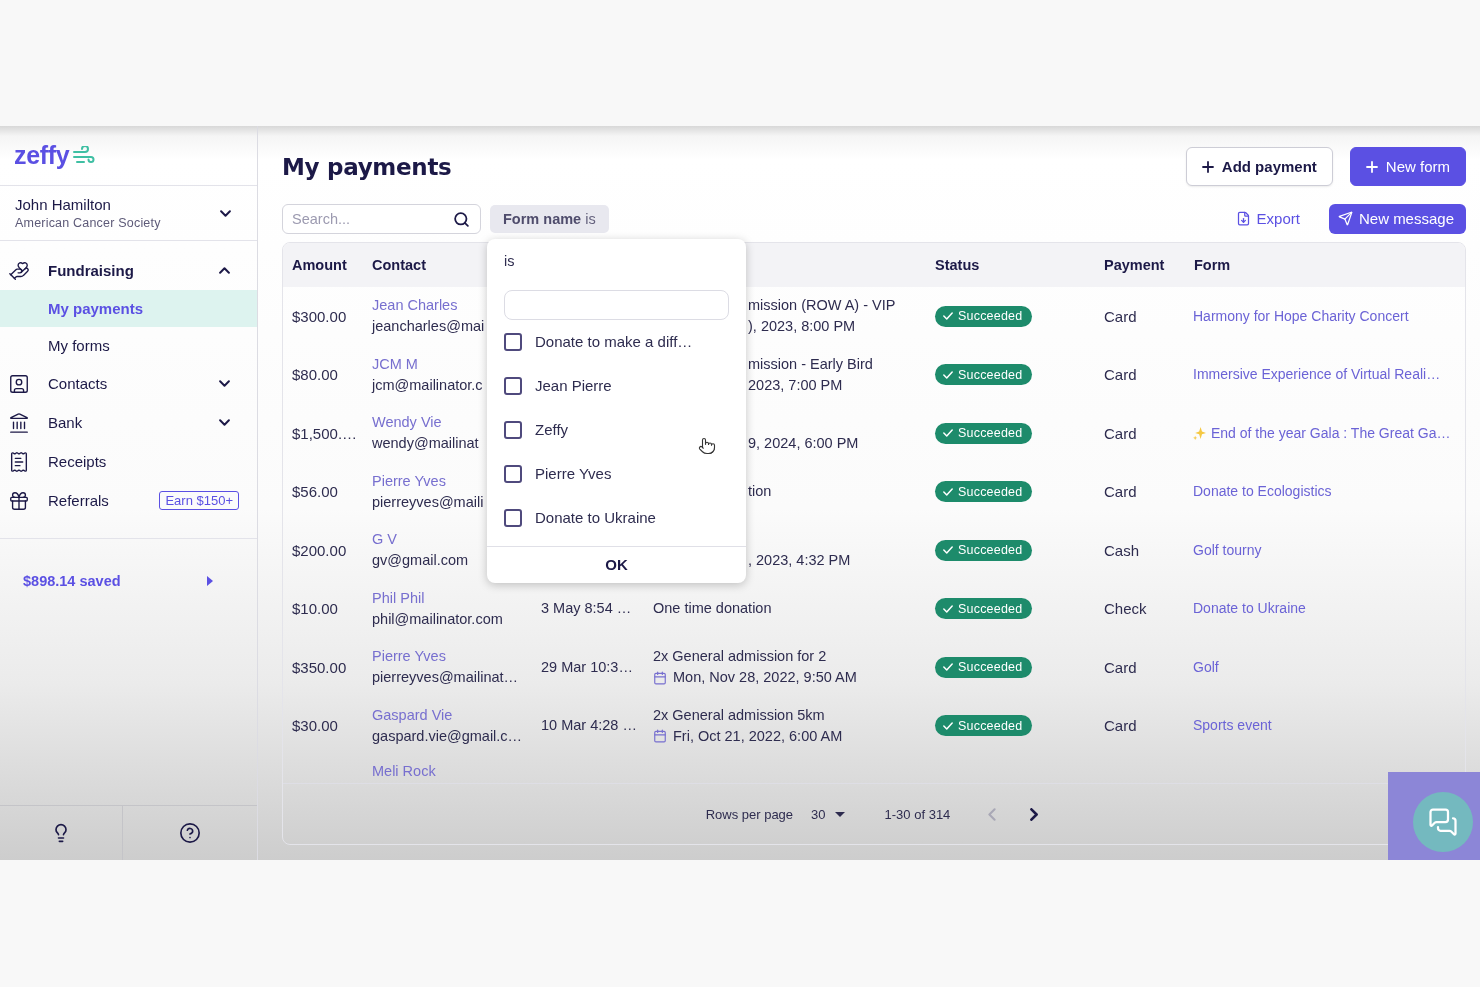  What do you see at coordinates (128, 581) in the screenshot?
I see `savings-link: $898.14 saved` at bounding box center [128, 581].